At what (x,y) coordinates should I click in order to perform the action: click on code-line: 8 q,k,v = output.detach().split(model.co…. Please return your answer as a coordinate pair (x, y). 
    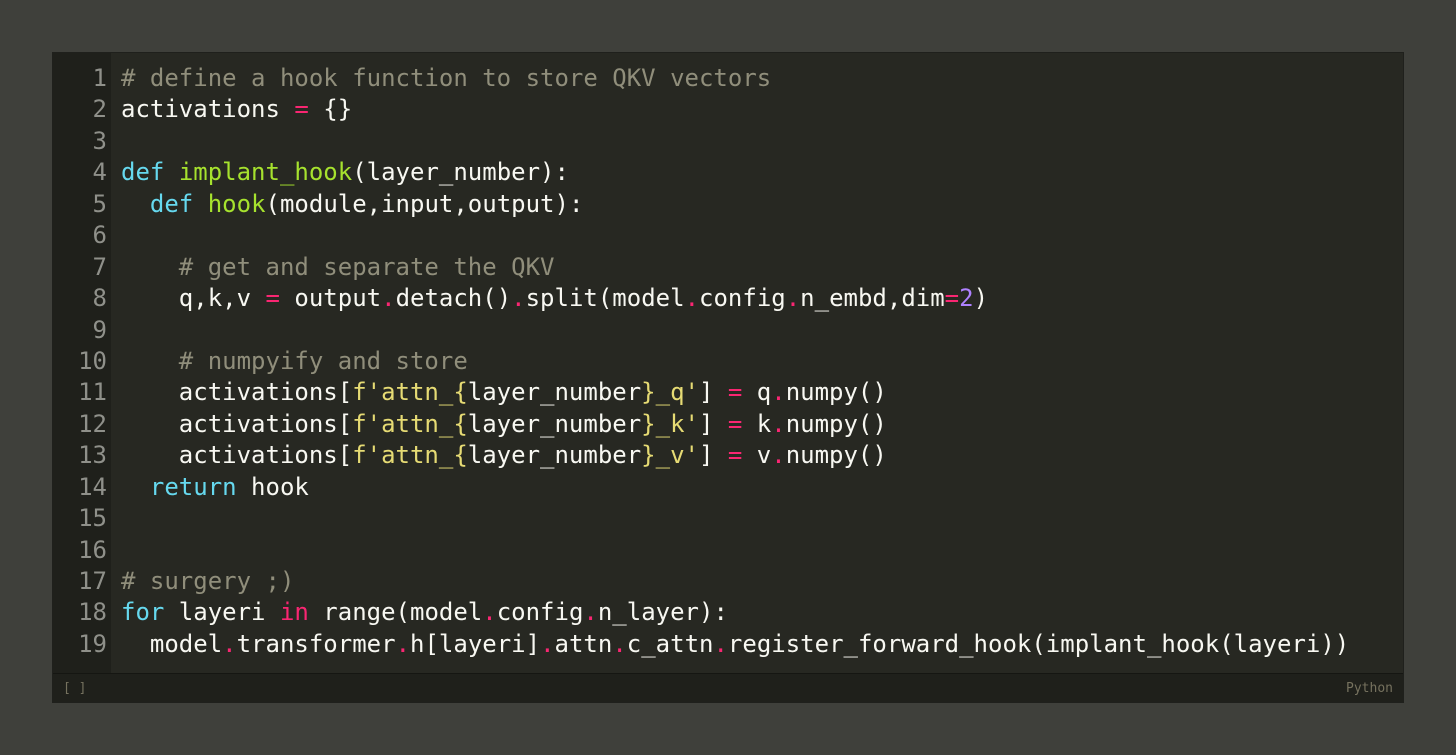
    Looking at the image, I should click on (728, 299).